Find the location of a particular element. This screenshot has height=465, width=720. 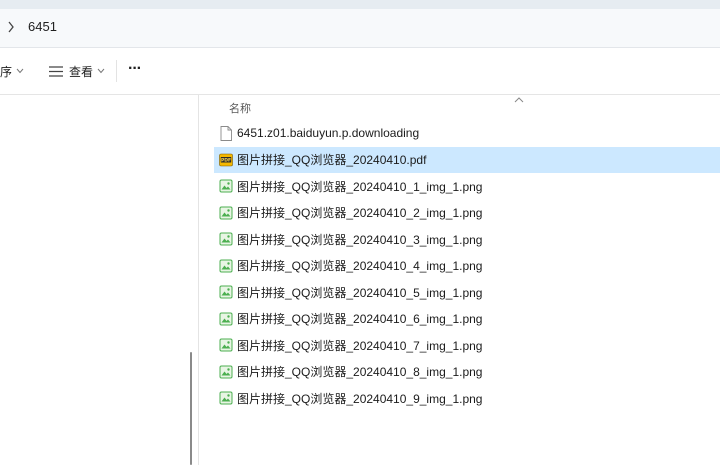

file-name: 图片拼接_QQ浏览器_20240410_3_img_1.png is located at coordinates (360, 239).